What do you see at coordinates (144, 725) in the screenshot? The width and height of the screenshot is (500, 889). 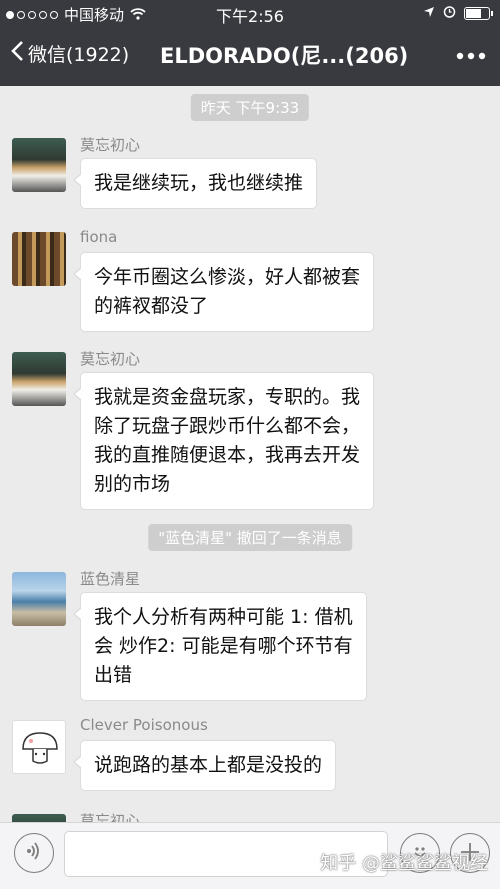 I see `sender-name: Clever Poisonous` at bounding box center [144, 725].